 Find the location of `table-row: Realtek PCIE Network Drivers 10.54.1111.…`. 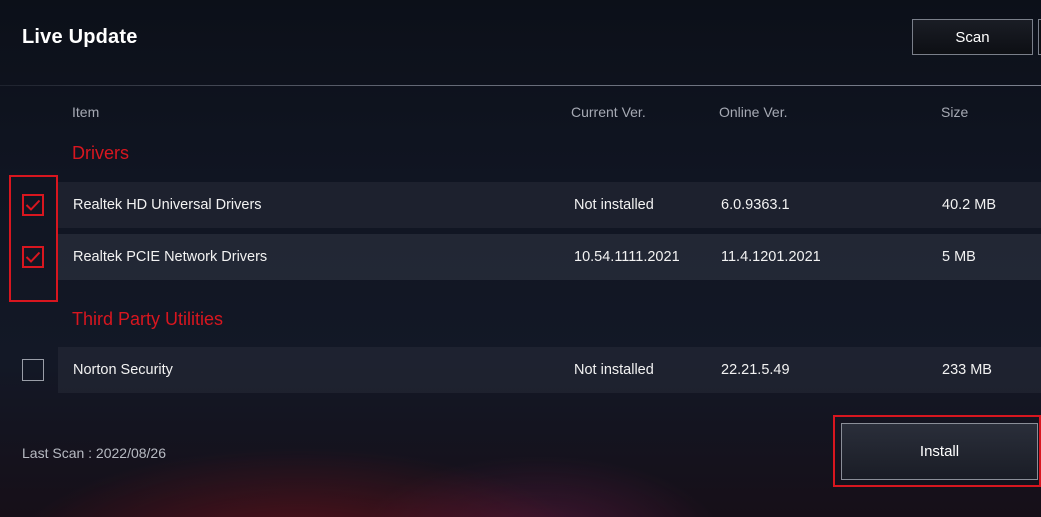

table-row: Realtek PCIE Network Drivers 10.54.1111.… is located at coordinates (549, 257).